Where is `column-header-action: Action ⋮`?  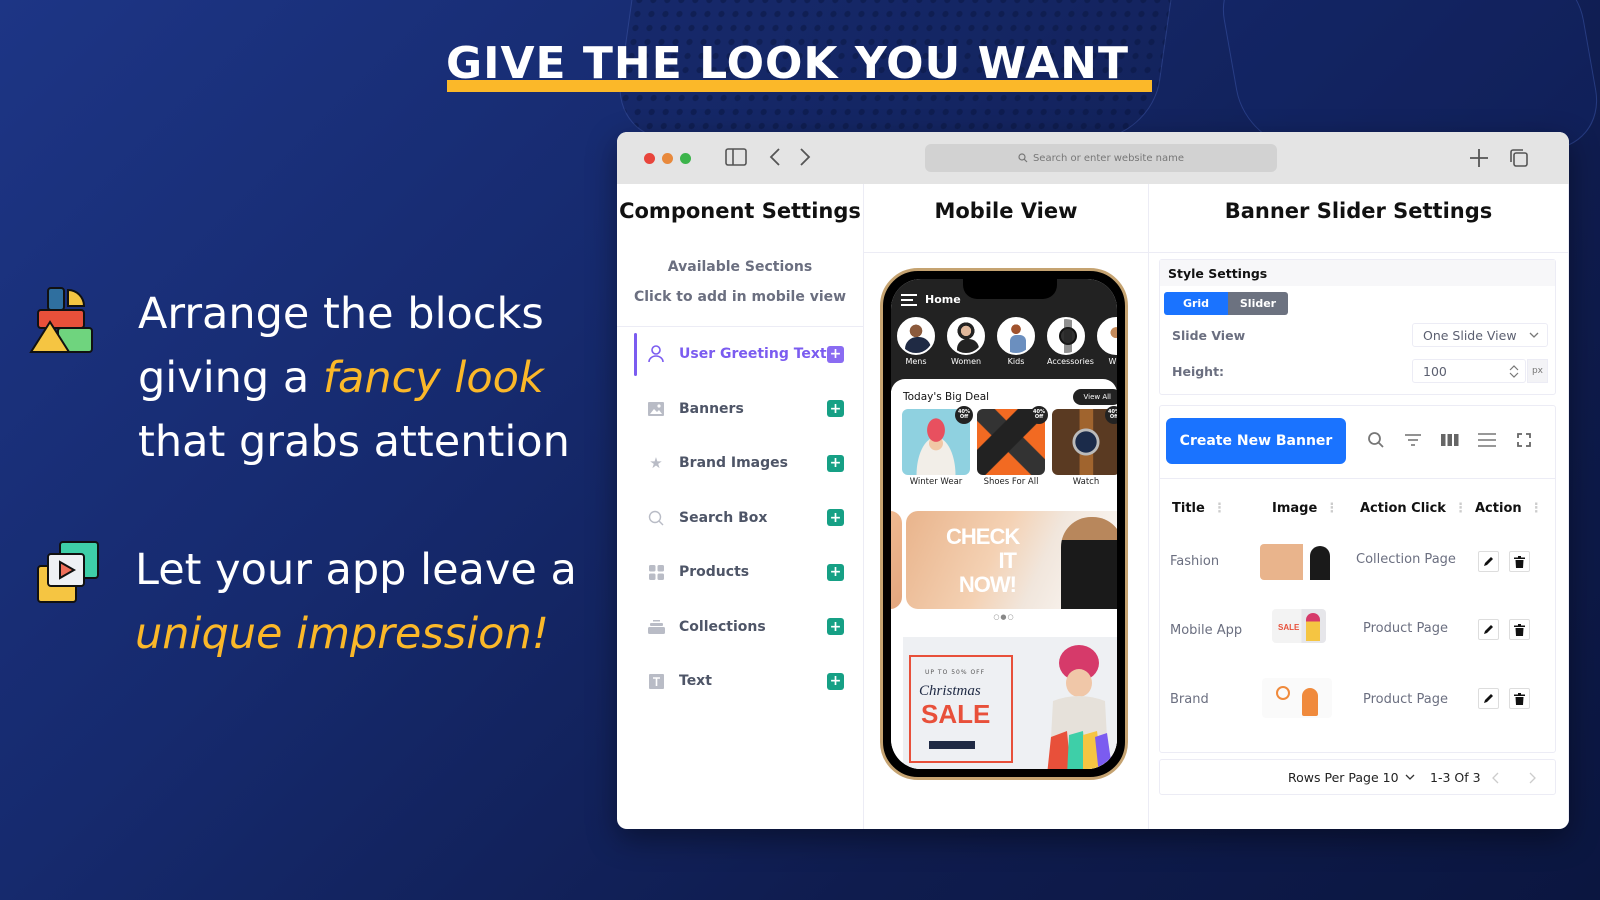 column-header-action: Action ⋮ is located at coordinates (1509, 508).